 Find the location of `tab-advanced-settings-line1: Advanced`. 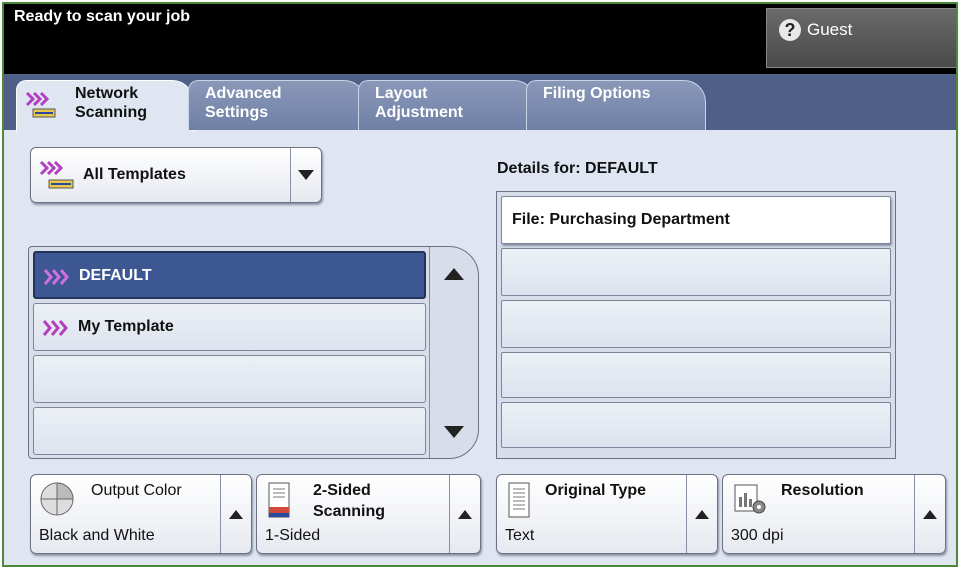

tab-advanced-settings-line1: Advanced is located at coordinates (243, 93).